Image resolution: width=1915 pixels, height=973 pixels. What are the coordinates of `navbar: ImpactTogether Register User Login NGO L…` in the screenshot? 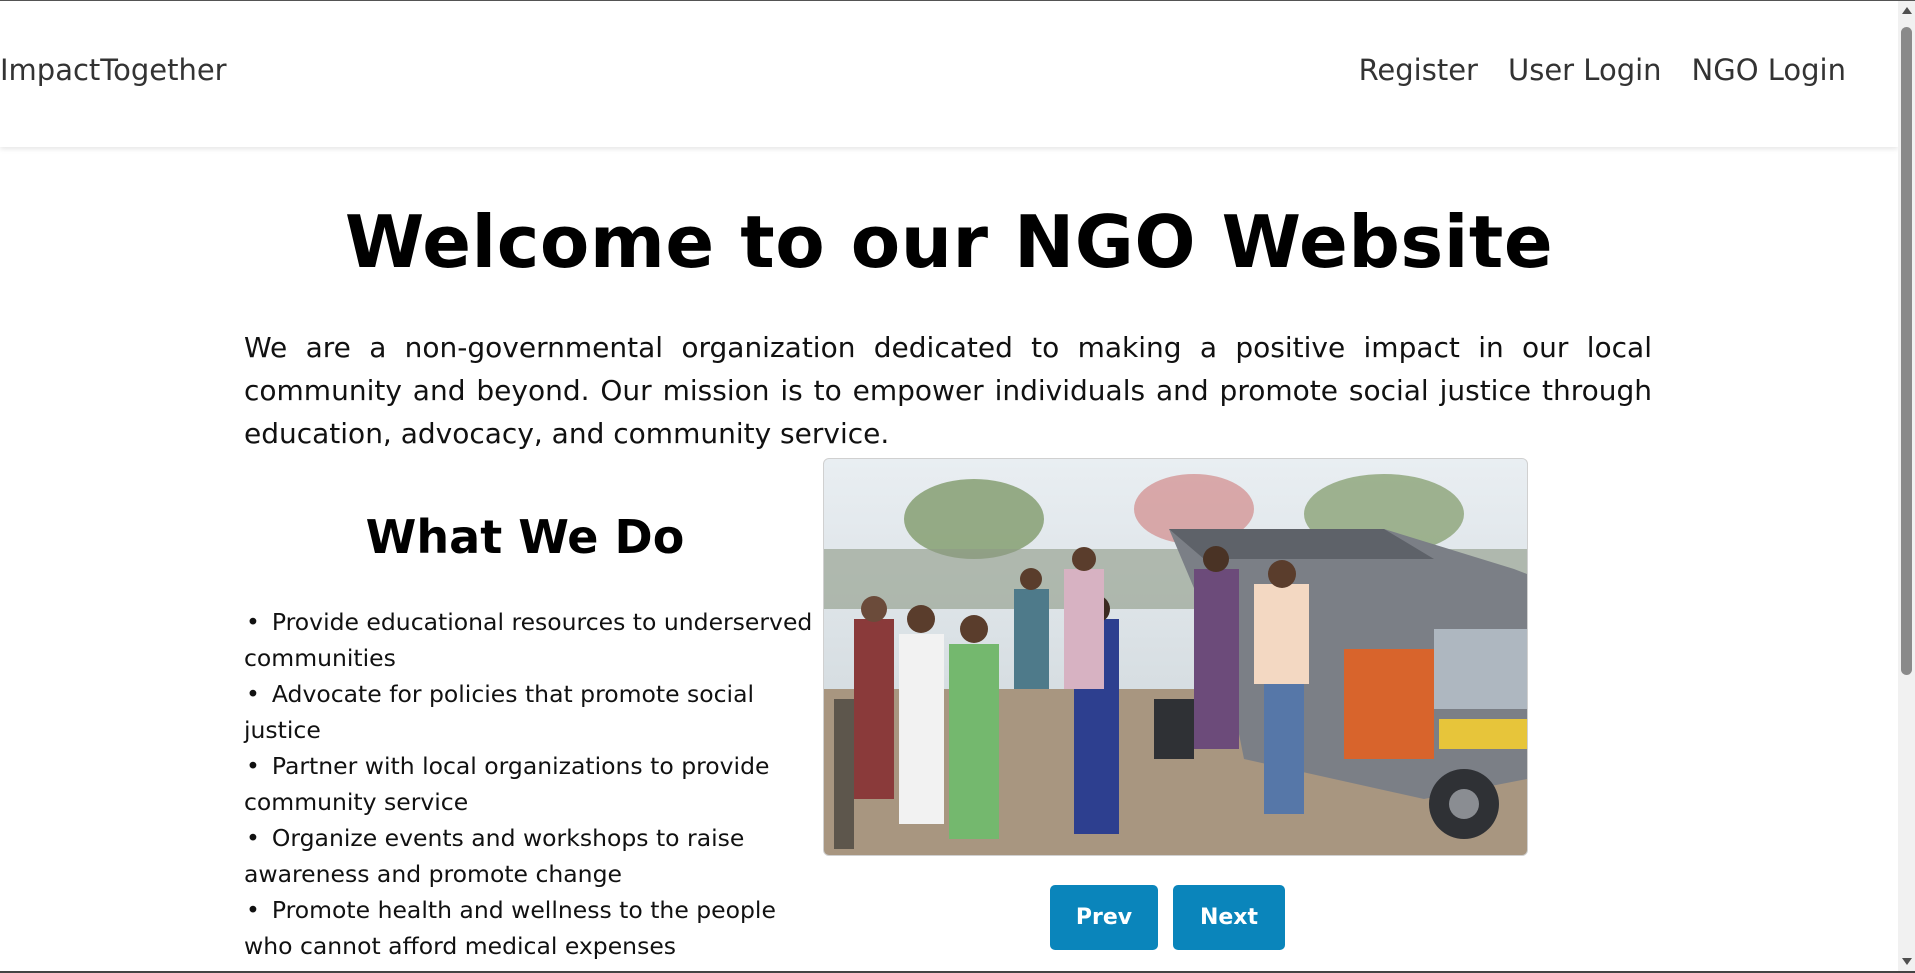 It's located at (949, 74).